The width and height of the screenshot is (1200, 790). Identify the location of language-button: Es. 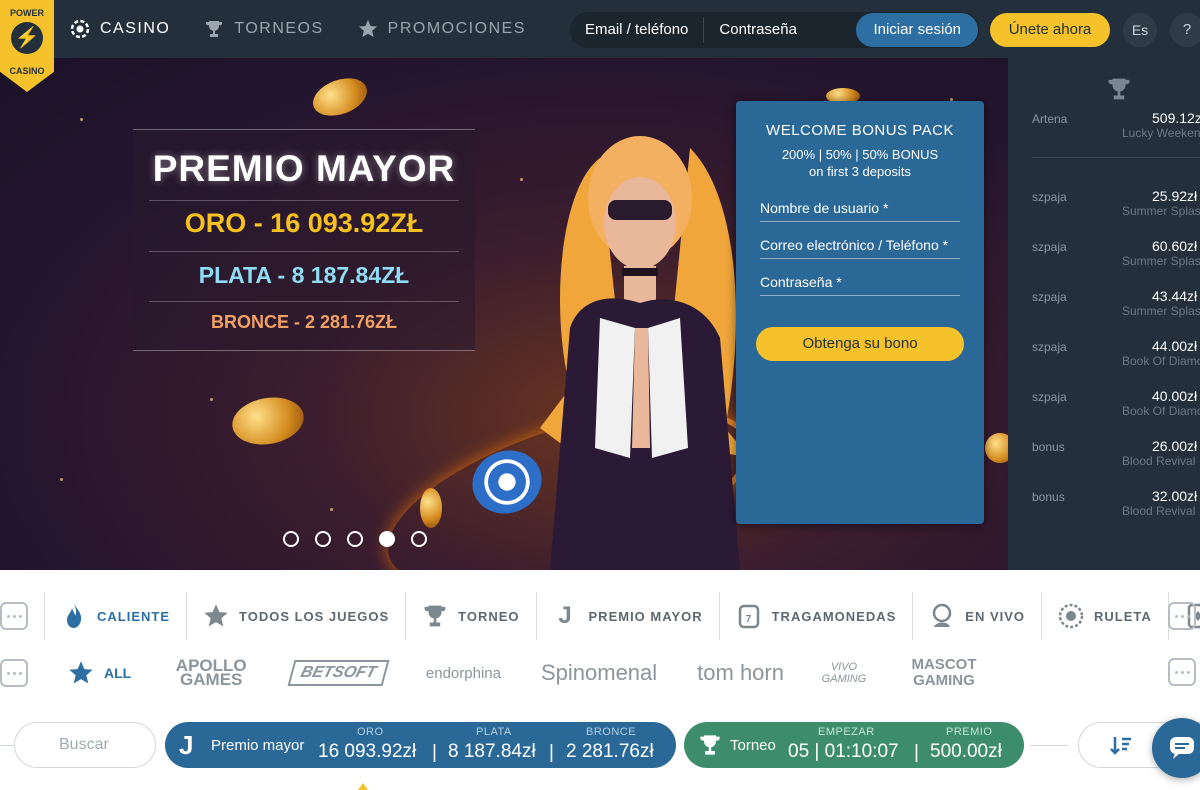
(1140, 30).